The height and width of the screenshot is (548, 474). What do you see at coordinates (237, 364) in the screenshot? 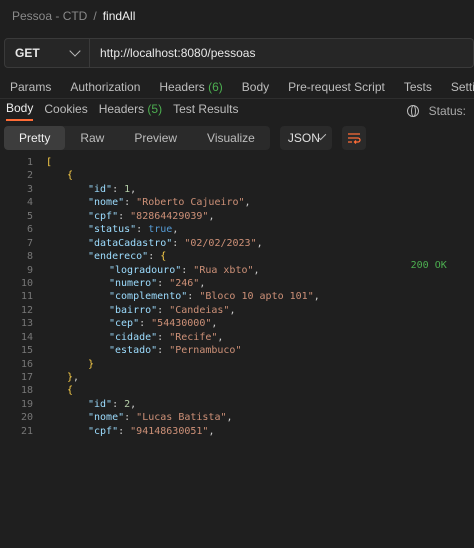
I see `code-line: 16}` at bounding box center [237, 364].